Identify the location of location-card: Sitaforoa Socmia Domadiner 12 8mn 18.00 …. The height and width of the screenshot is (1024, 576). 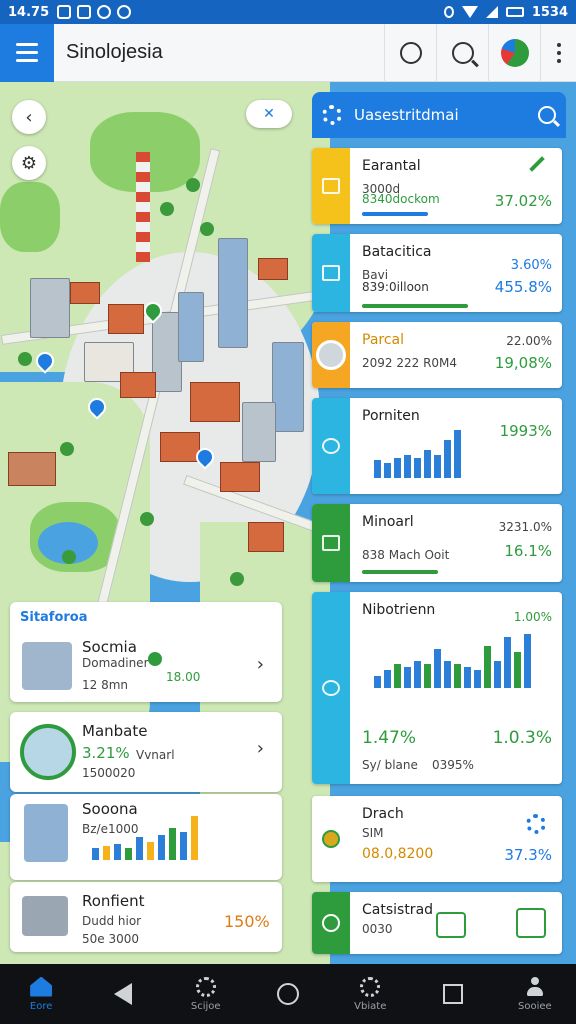
(146, 652).